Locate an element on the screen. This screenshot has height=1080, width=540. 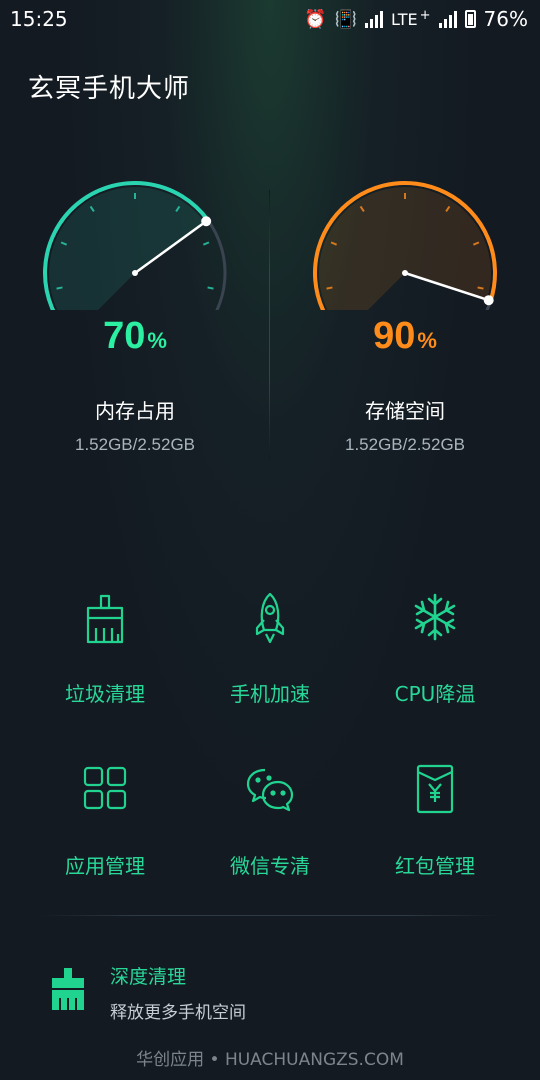
storage-dial-needle-tip is located at coordinates (488, 300).